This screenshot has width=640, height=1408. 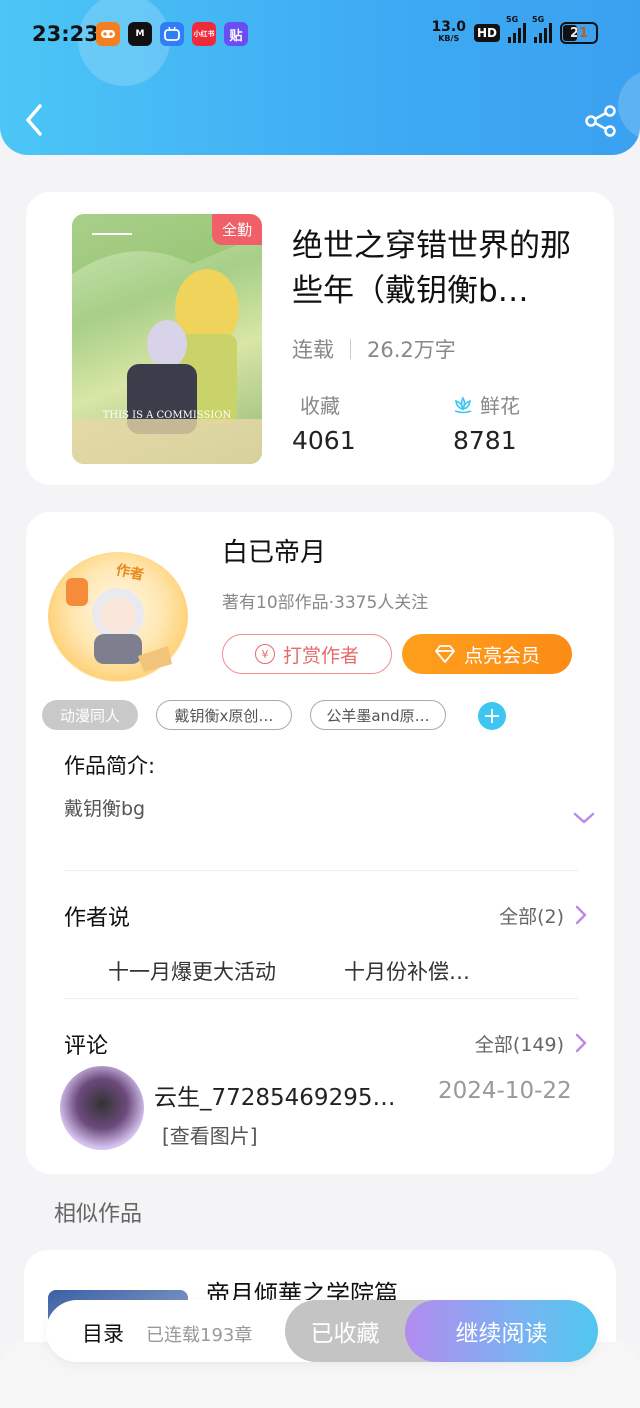 What do you see at coordinates (501, 1331) in the screenshot?
I see `continue-reading-button: 继续阅读` at bounding box center [501, 1331].